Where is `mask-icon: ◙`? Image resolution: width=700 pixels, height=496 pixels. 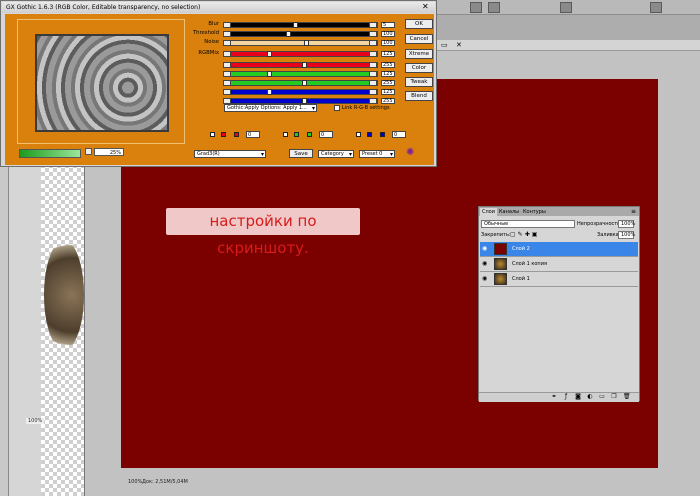
mask-icon: ◙ is located at coordinates (578, 397).